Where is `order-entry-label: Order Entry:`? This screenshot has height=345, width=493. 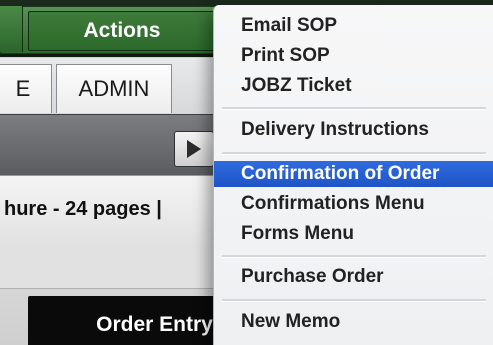
order-entry-label: Order Entry: is located at coordinates (158, 324).